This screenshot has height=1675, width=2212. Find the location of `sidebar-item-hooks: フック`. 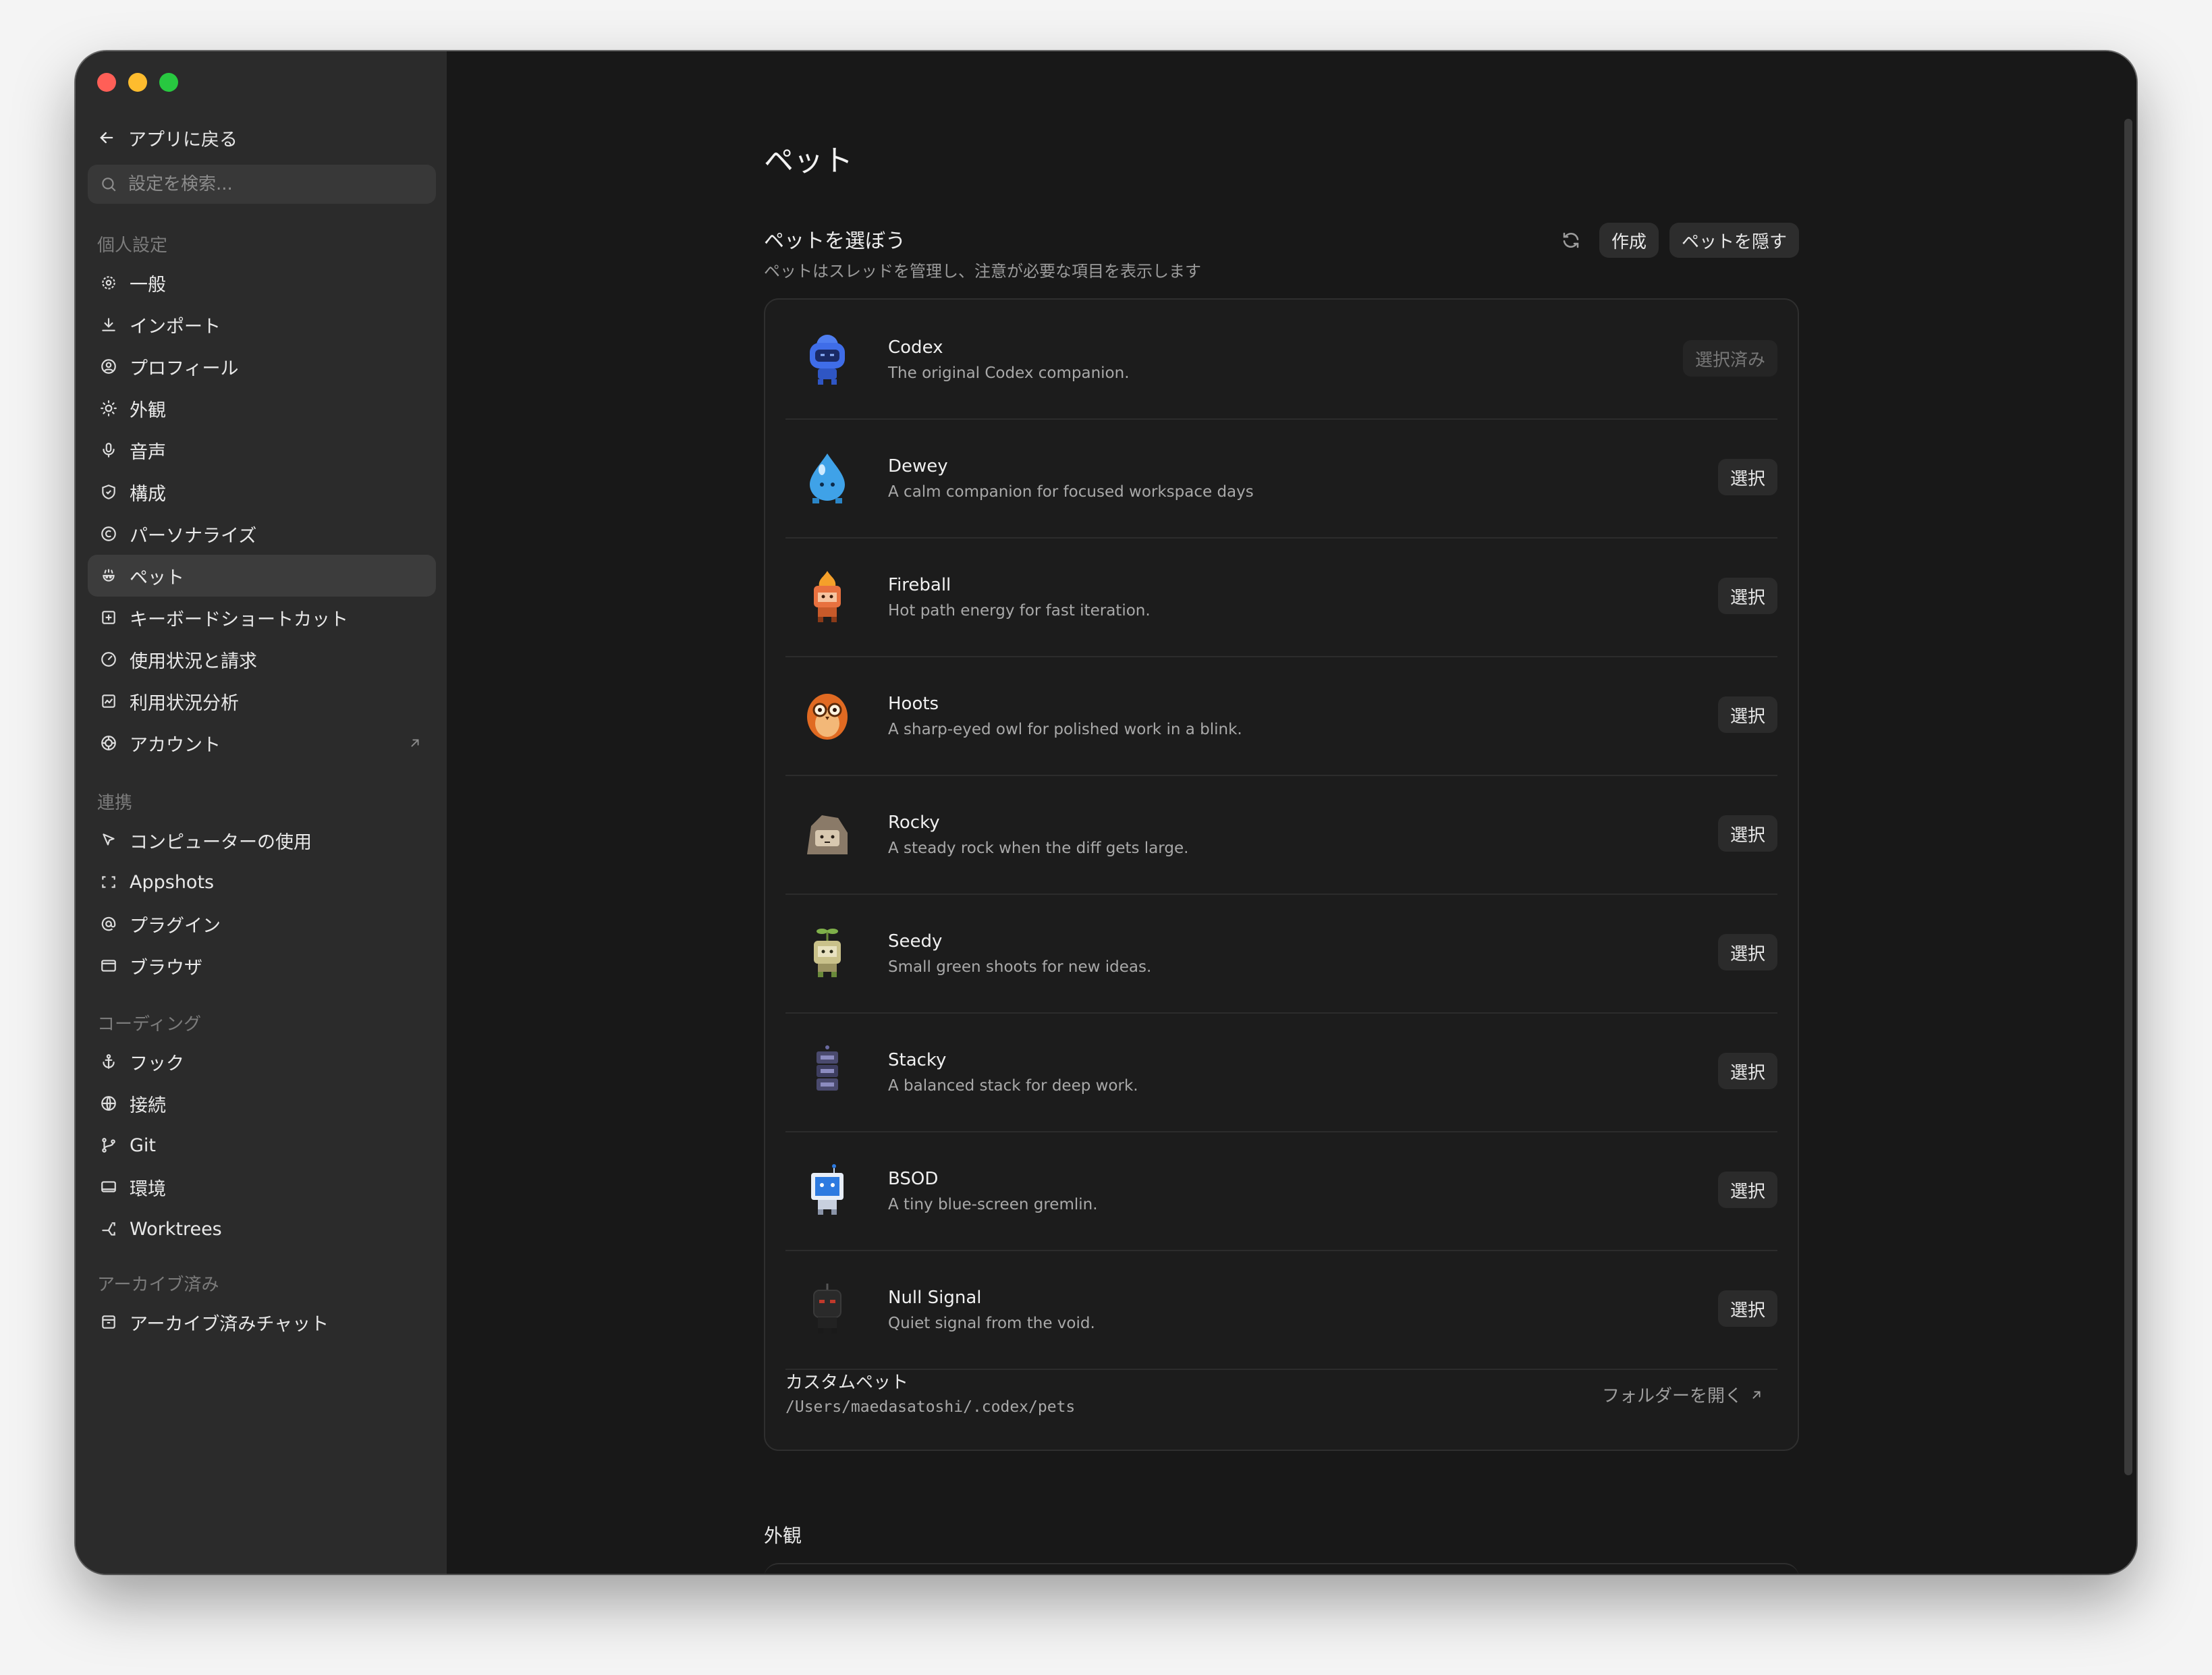

sidebar-item-hooks: フック is located at coordinates (262, 1061).